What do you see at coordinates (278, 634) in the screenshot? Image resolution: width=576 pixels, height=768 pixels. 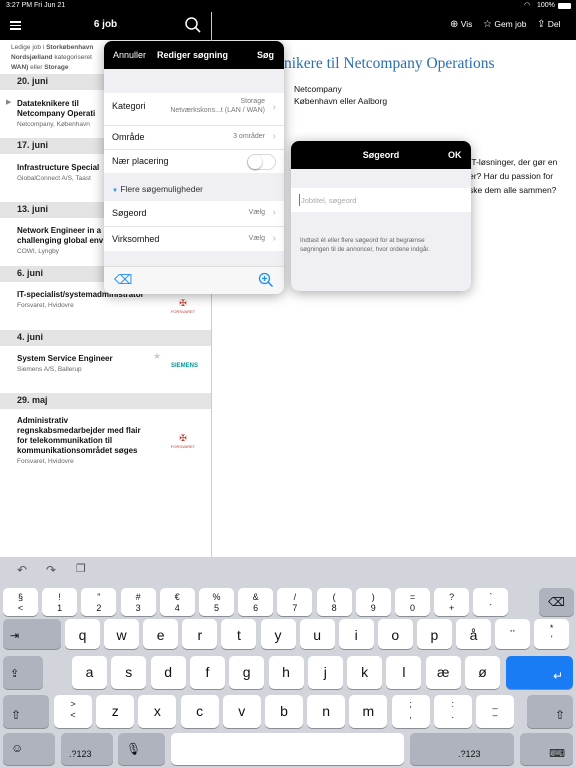 I see `letter-key: y` at bounding box center [278, 634].